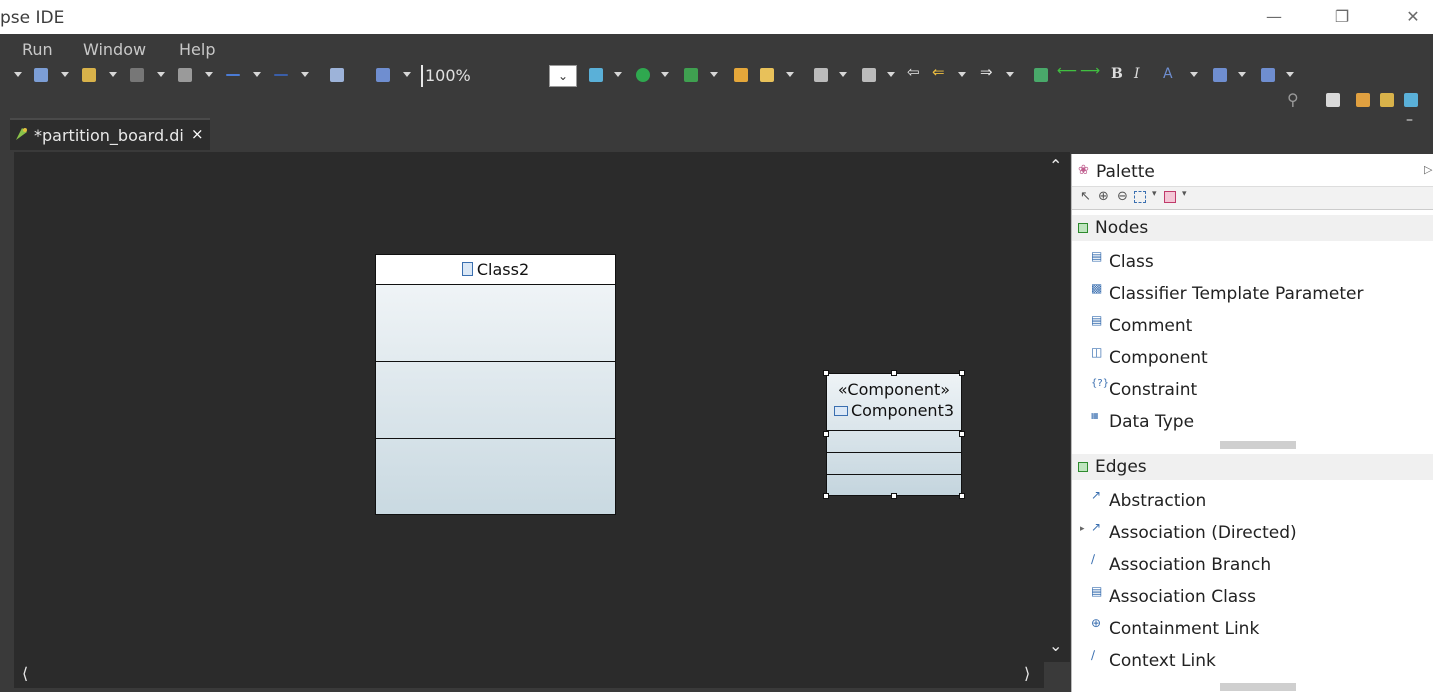 This screenshot has height=692, width=1433. What do you see at coordinates (1170, 197) in the screenshot?
I see `palette-filter-icon` at bounding box center [1170, 197].